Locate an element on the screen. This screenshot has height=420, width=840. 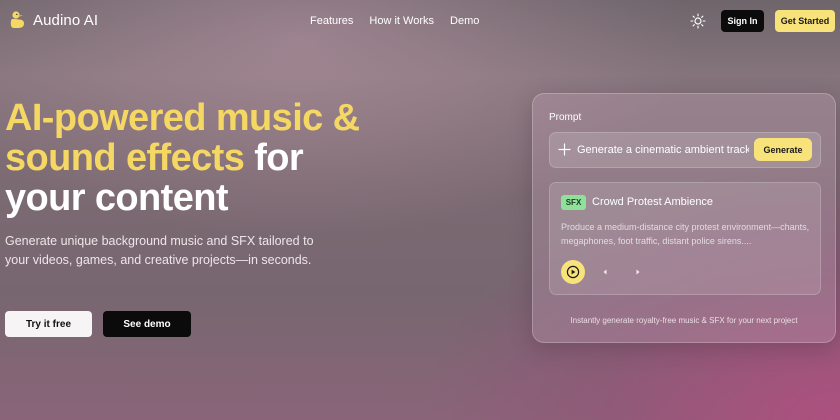
nav-links: Features How it Works Demo is located at coordinates (394, 21).